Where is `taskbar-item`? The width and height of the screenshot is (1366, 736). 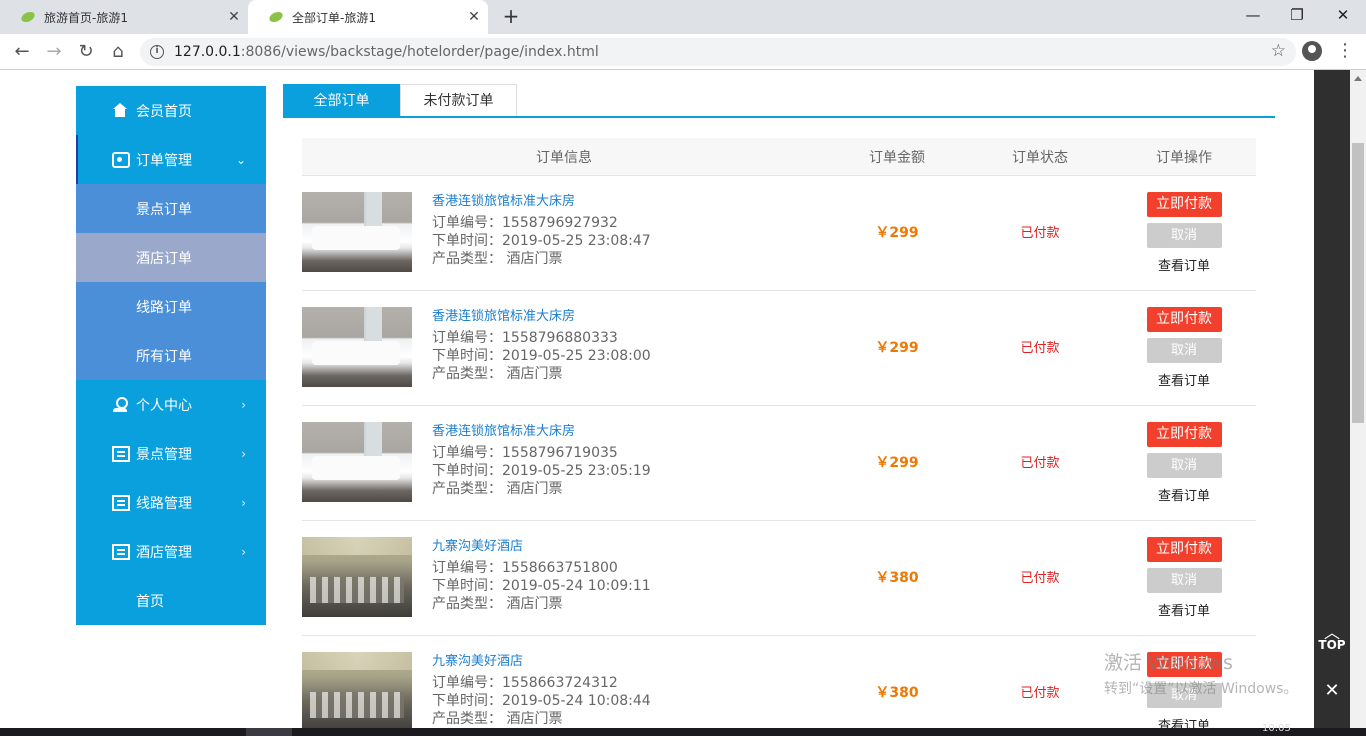 taskbar-item is located at coordinates (269, 732).